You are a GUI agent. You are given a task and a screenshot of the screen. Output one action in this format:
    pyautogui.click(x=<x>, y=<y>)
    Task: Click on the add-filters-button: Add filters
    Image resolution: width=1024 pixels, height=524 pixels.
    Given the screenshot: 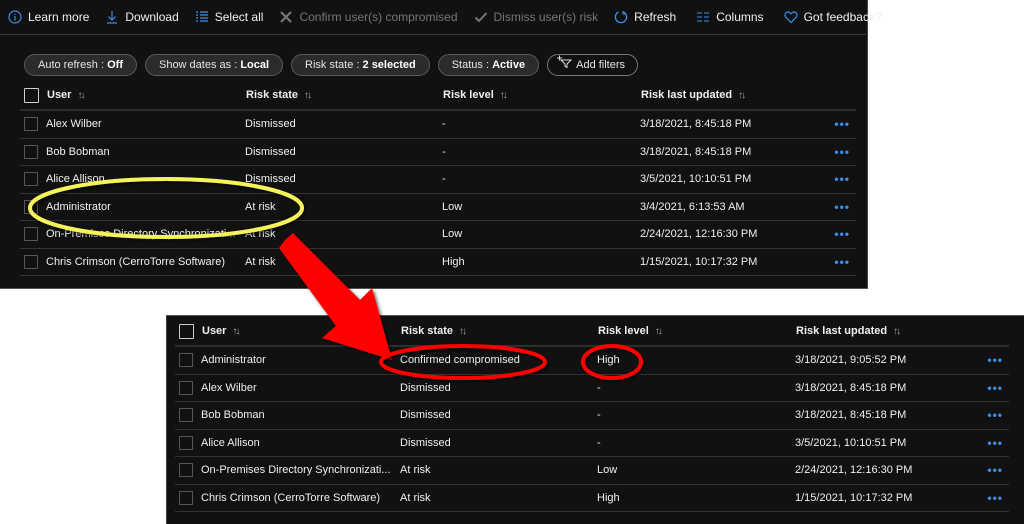 What is the action you would take?
    pyautogui.click(x=593, y=65)
    